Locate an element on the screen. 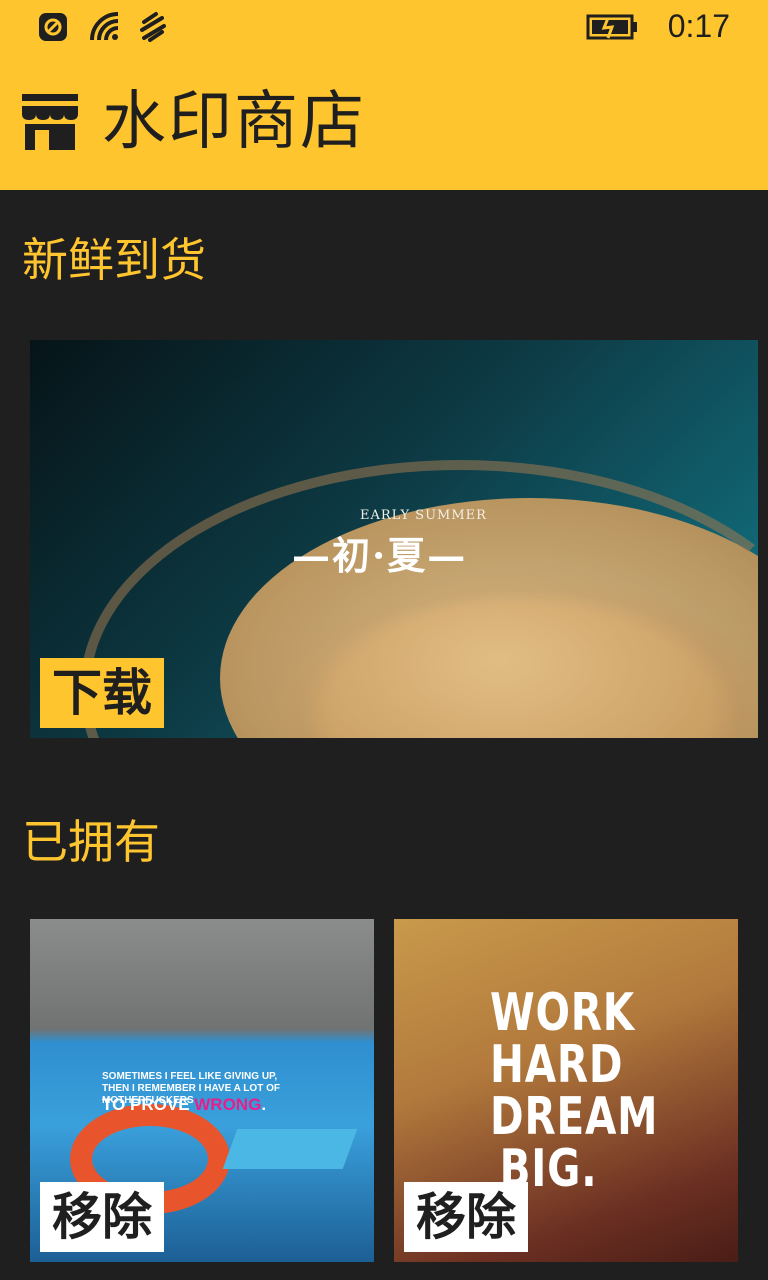 This screenshot has width=768, height=1280. page-header: 水印商店 is located at coordinates (384, 127).